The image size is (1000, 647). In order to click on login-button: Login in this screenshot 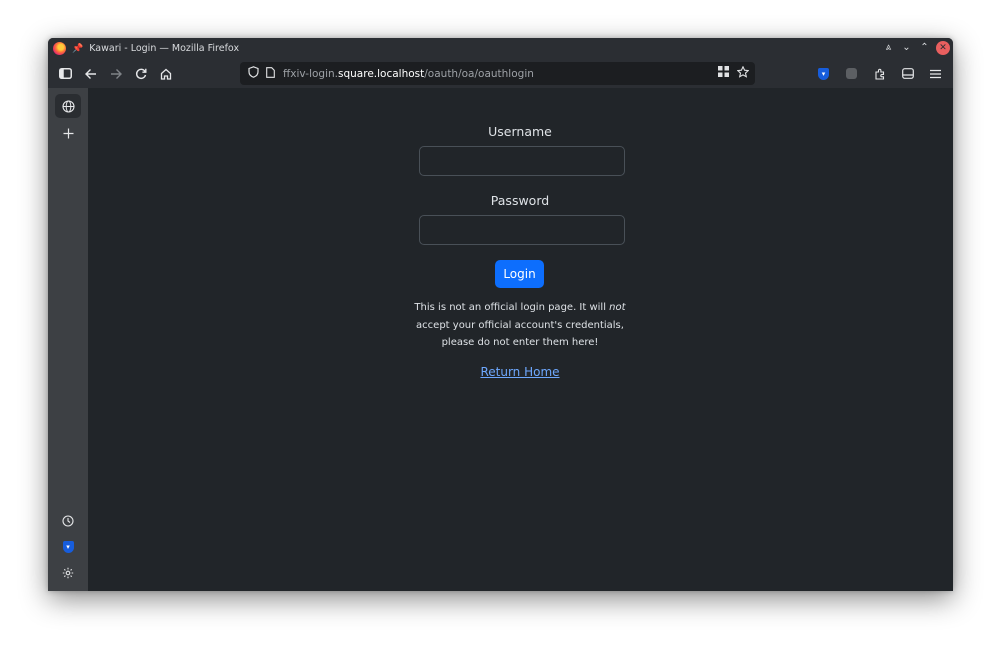, I will do `click(519, 274)`.